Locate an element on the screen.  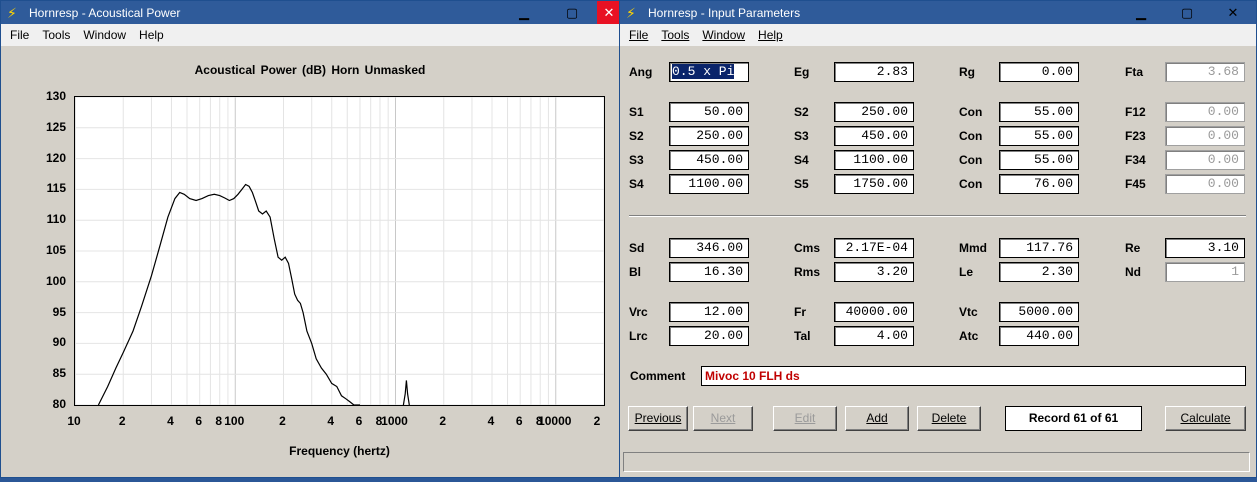
param-field-re: 3.10 is located at coordinates (1205, 248).